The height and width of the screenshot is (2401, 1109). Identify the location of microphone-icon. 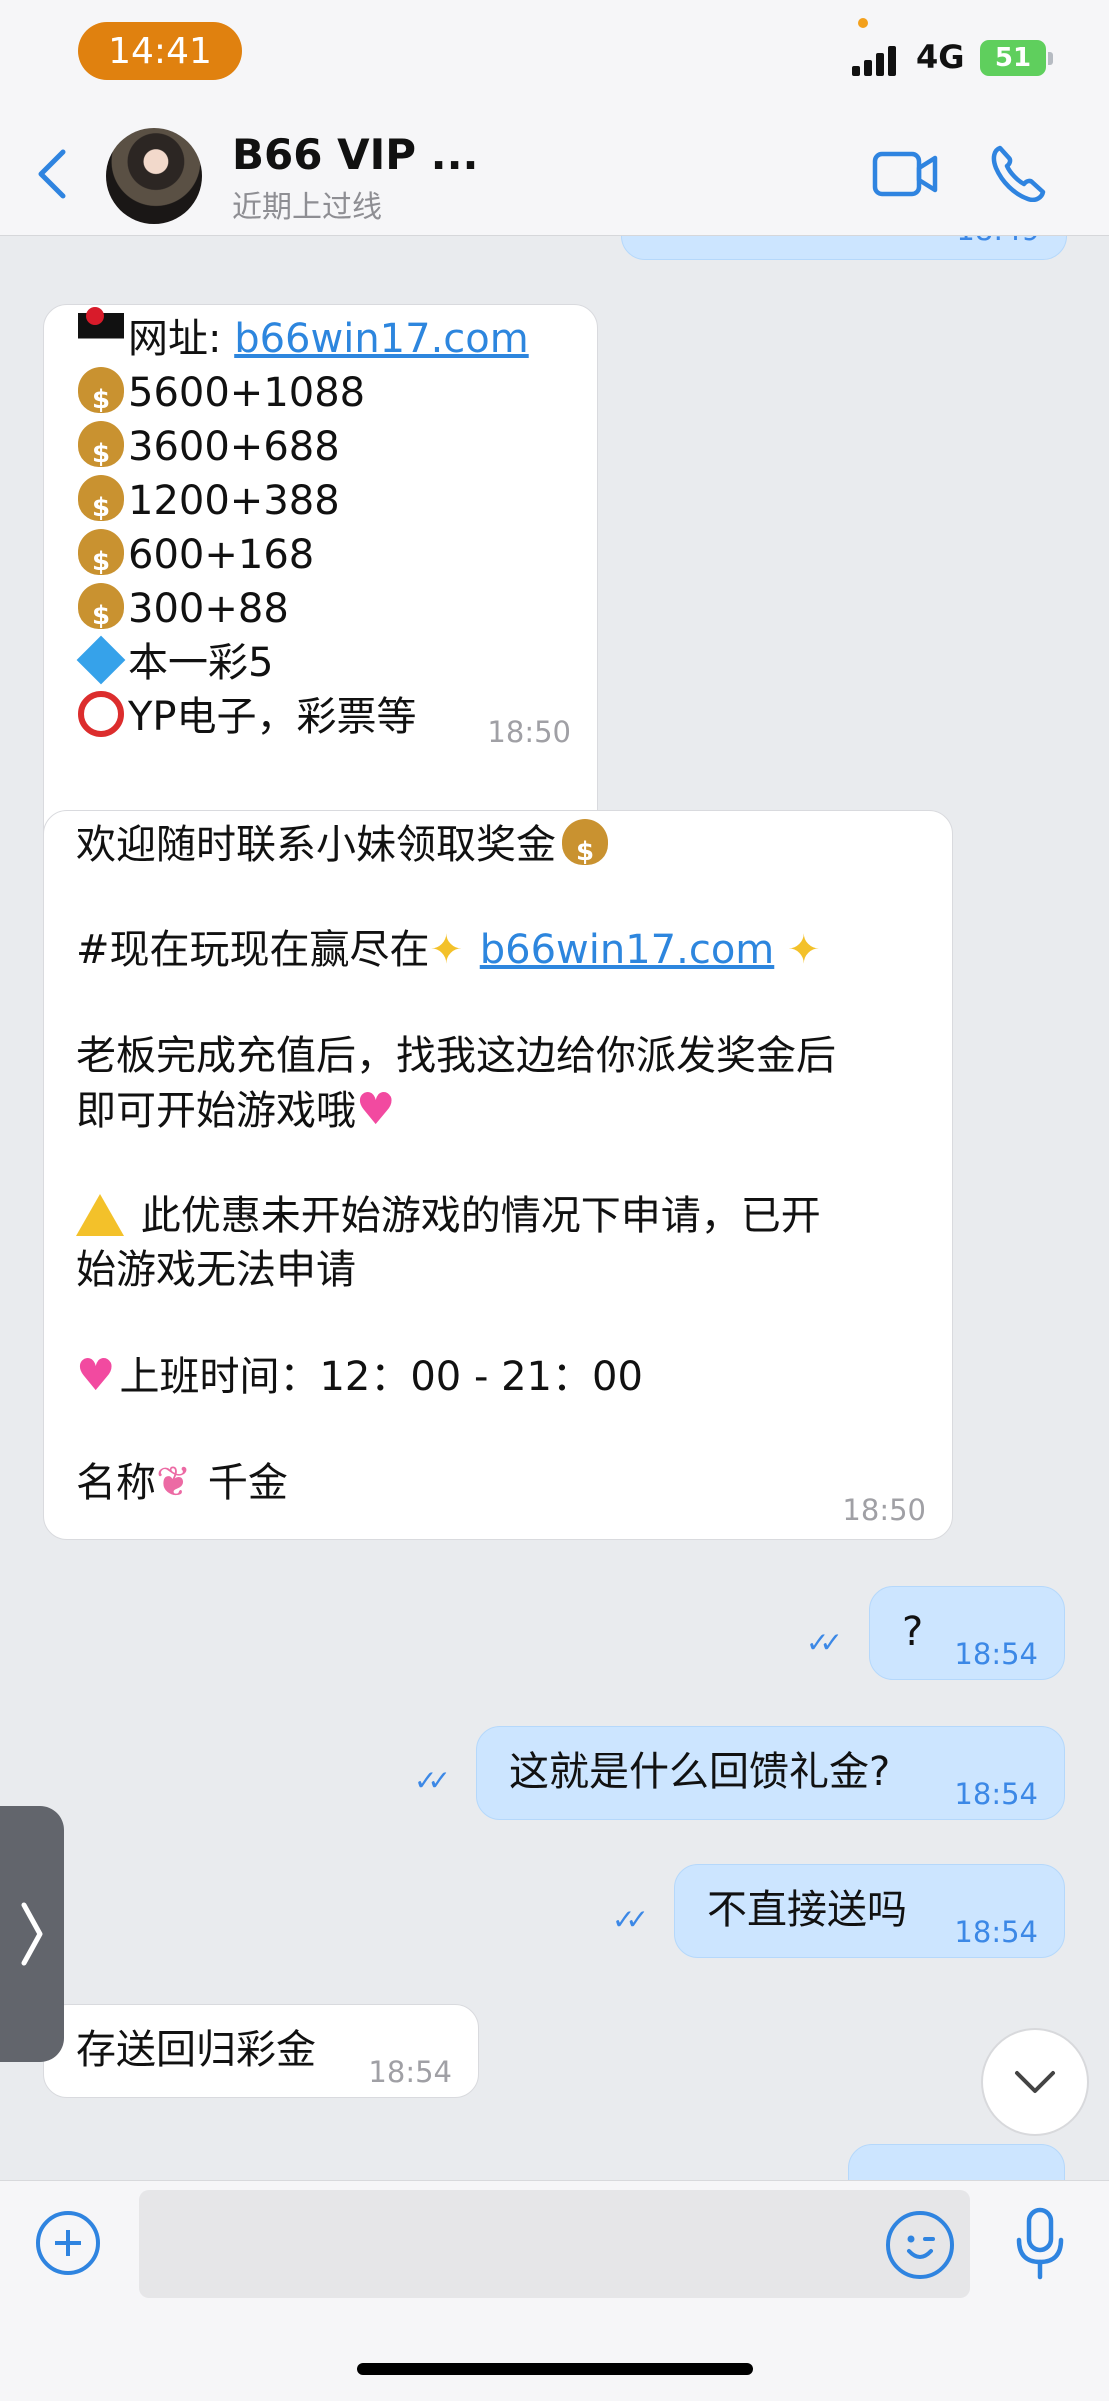
(1040, 2244).